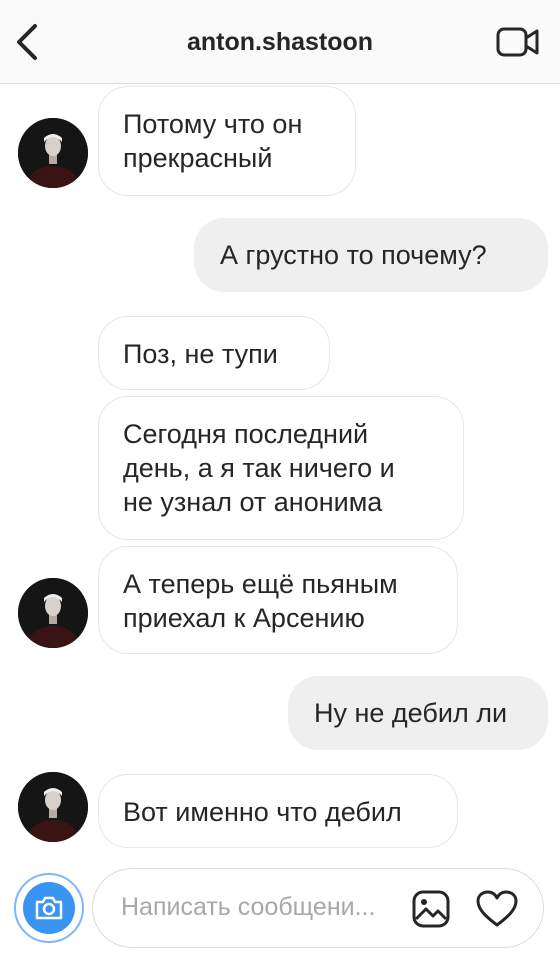 Image resolution: width=560 pixels, height=960 pixels. I want to click on camera-button, so click(49, 908).